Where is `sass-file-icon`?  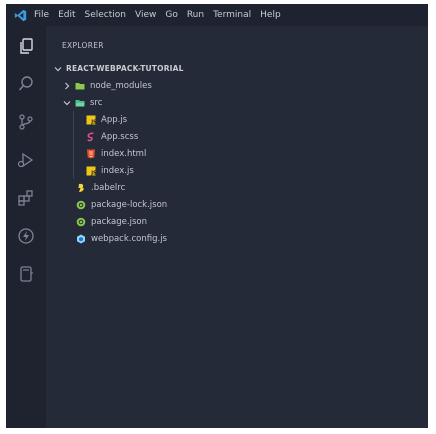
sass-file-icon is located at coordinates (91, 137).